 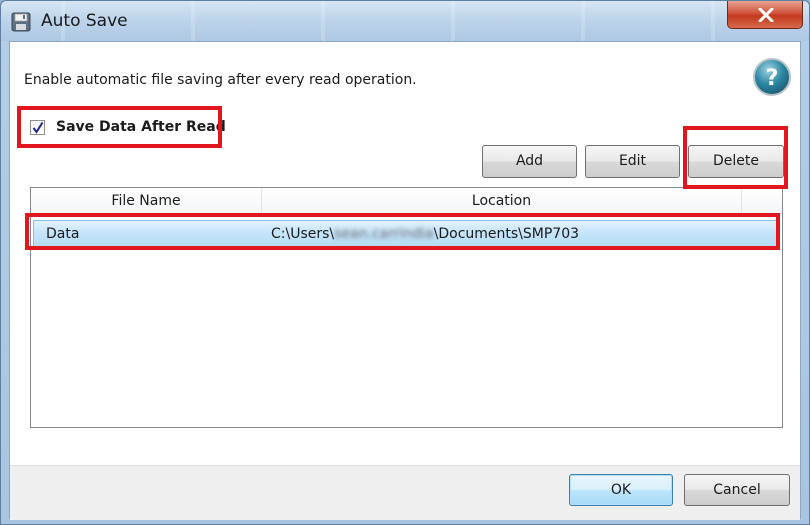 What do you see at coordinates (384, 234) in the screenshot?
I see `location-redacted-username: sean.carrindia` at bounding box center [384, 234].